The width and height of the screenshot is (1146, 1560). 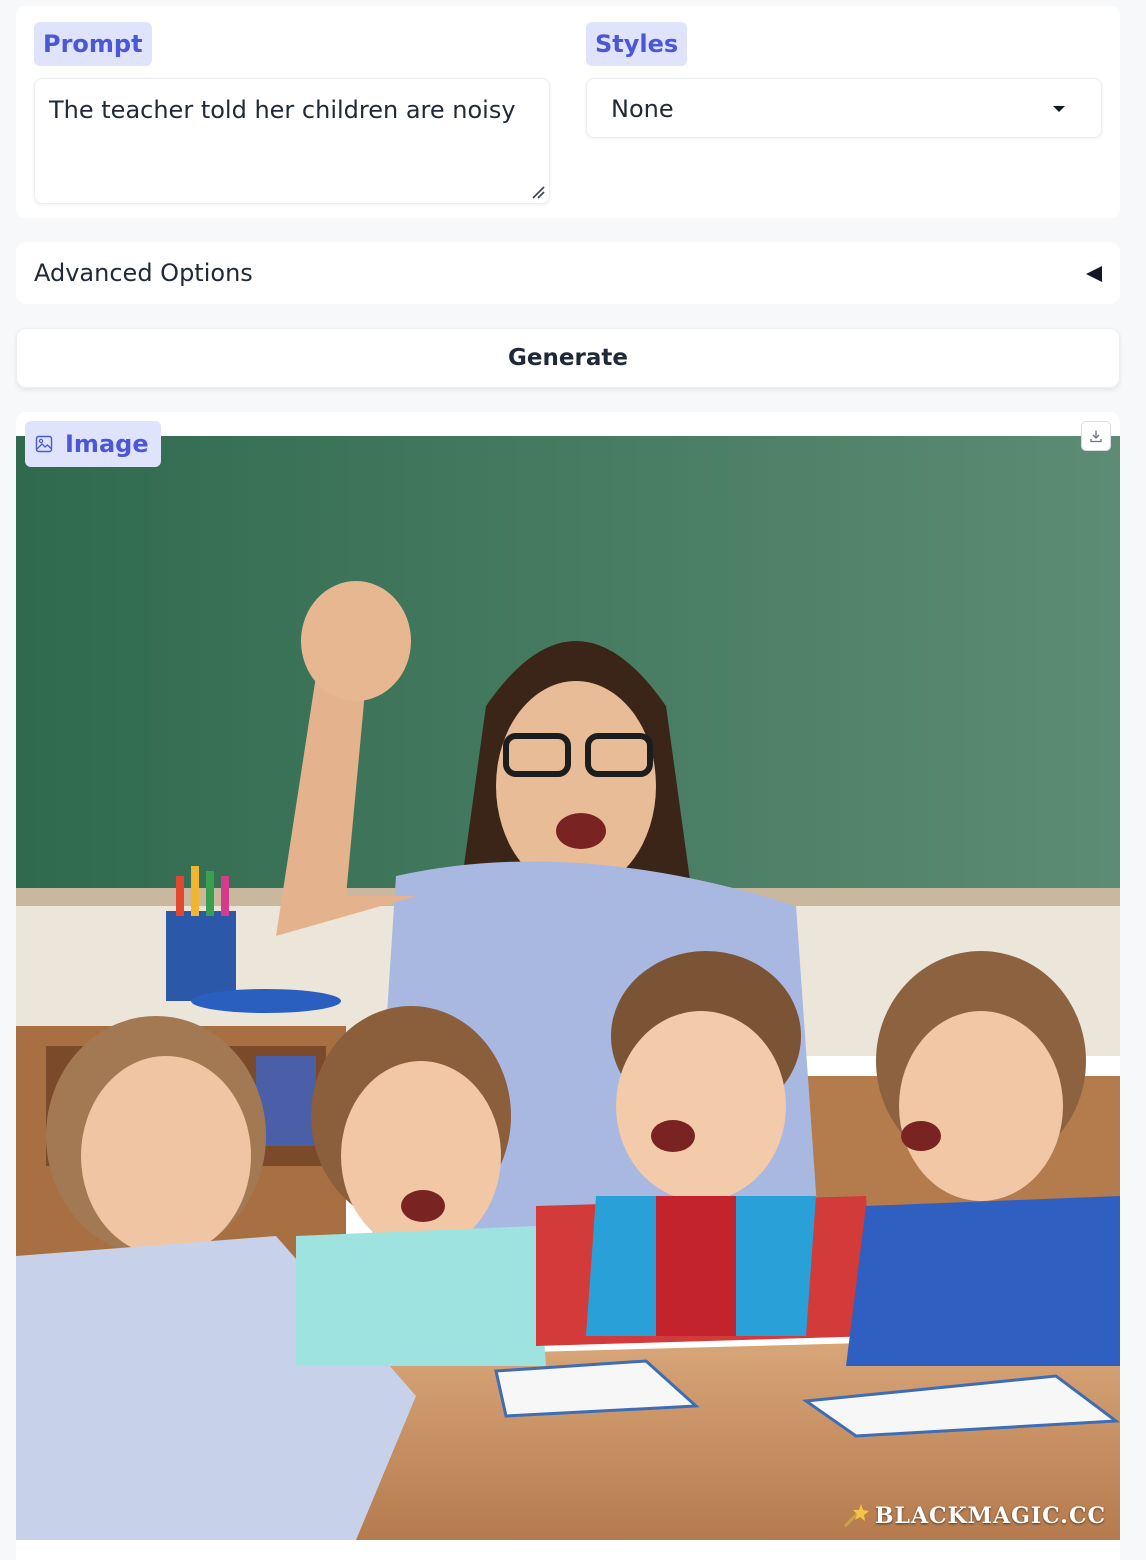 What do you see at coordinates (568, 358) in the screenshot?
I see `generate-button: Generate` at bounding box center [568, 358].